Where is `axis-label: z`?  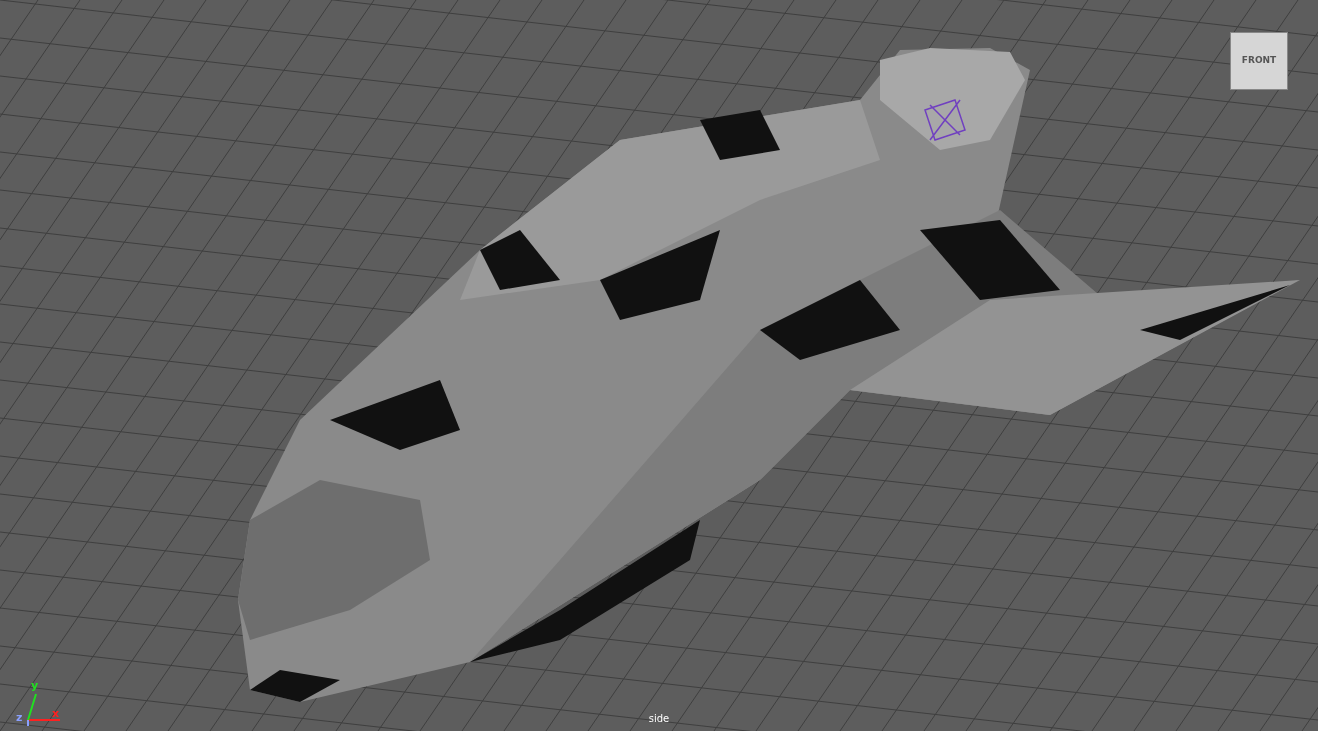
axis-label: z is located at coordinates (19, 717).